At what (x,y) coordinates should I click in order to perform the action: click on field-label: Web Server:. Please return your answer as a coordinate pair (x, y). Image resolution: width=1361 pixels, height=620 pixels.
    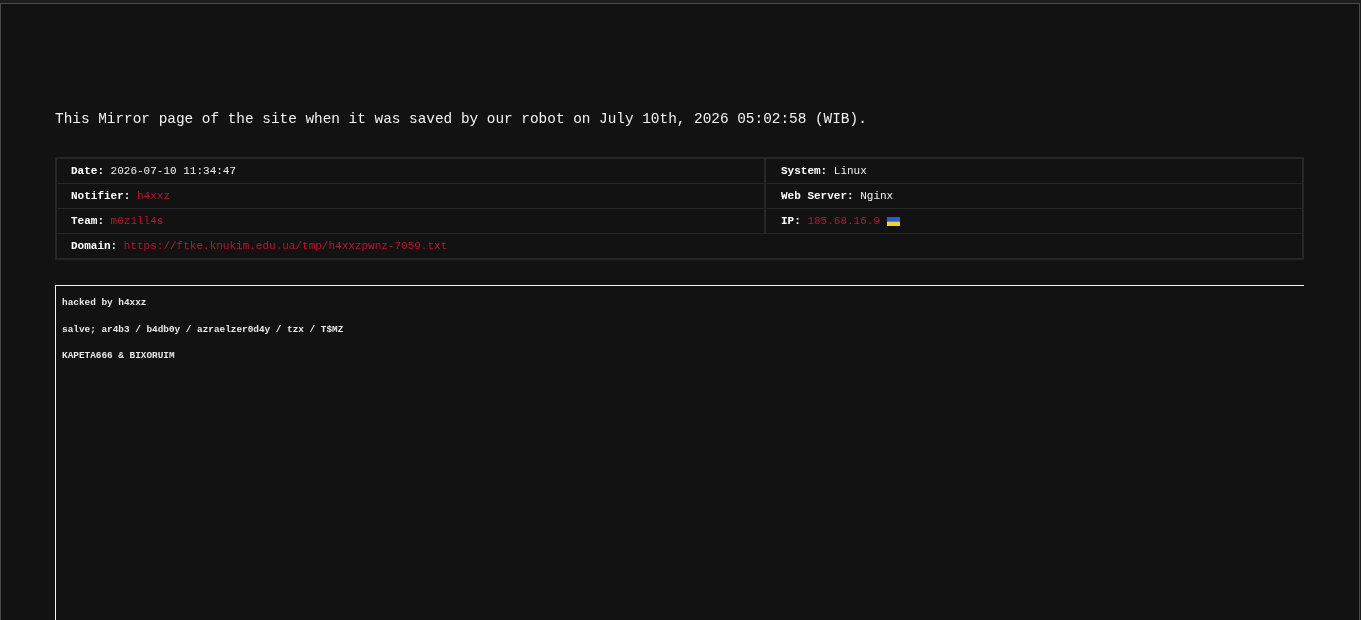
    Looking at the image, I should click on (817, 196).